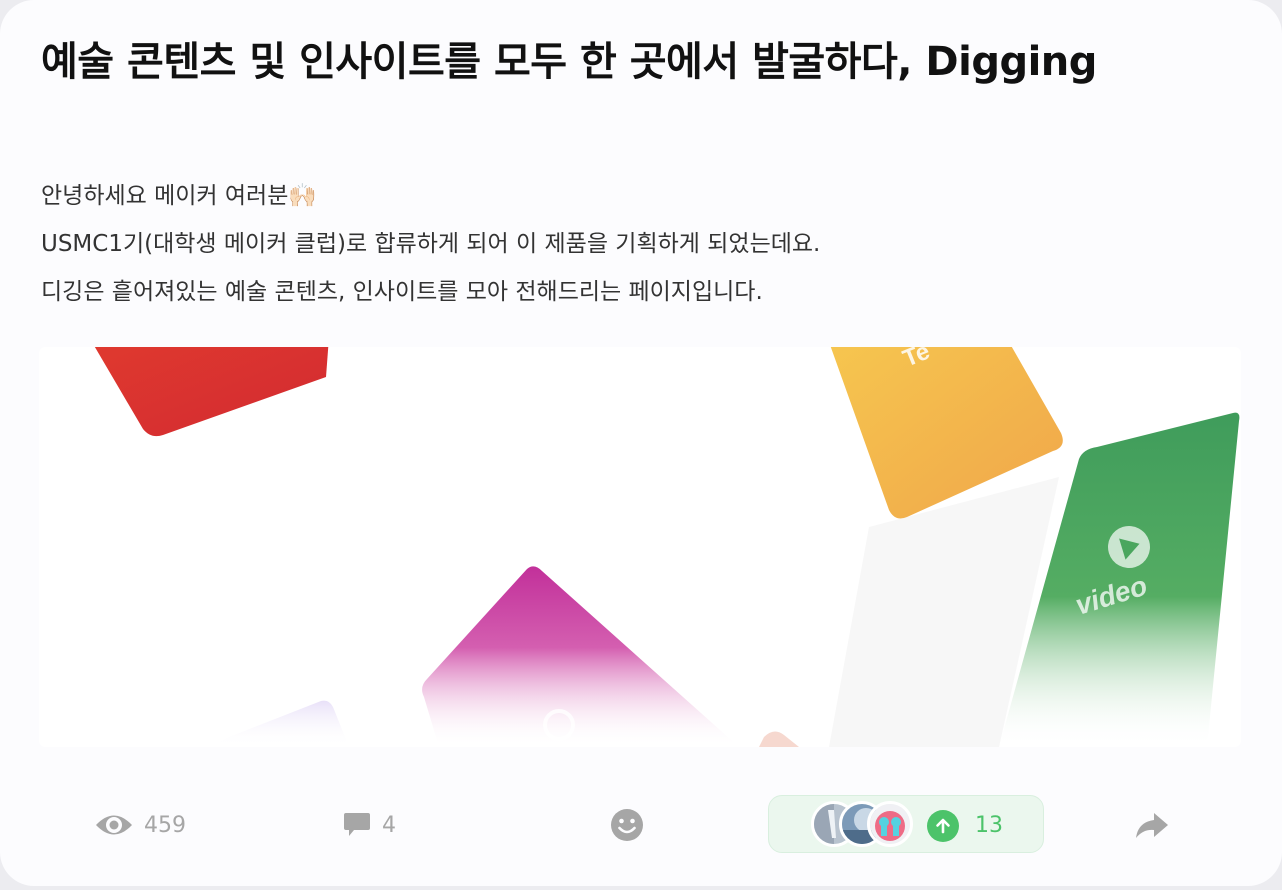 This screenshot has width=1282, height=890. What do you see at coordinates (402, 292) in the screenshot?
I see `description-line: 디깅은 흩어져있는 예술 콘텐츠, 인사이트를 모아 전해드리는 페이지입니다.` at bounding box center [402, 292].